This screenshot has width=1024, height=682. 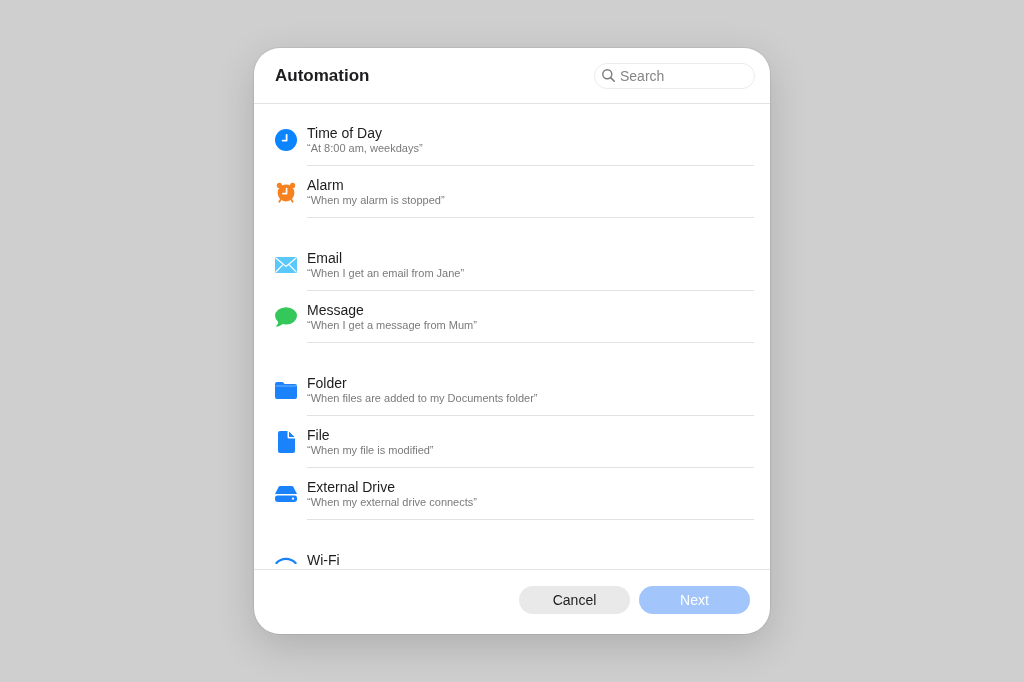 I want to click on dialog-title: Automation, so click(x=322, y=75).